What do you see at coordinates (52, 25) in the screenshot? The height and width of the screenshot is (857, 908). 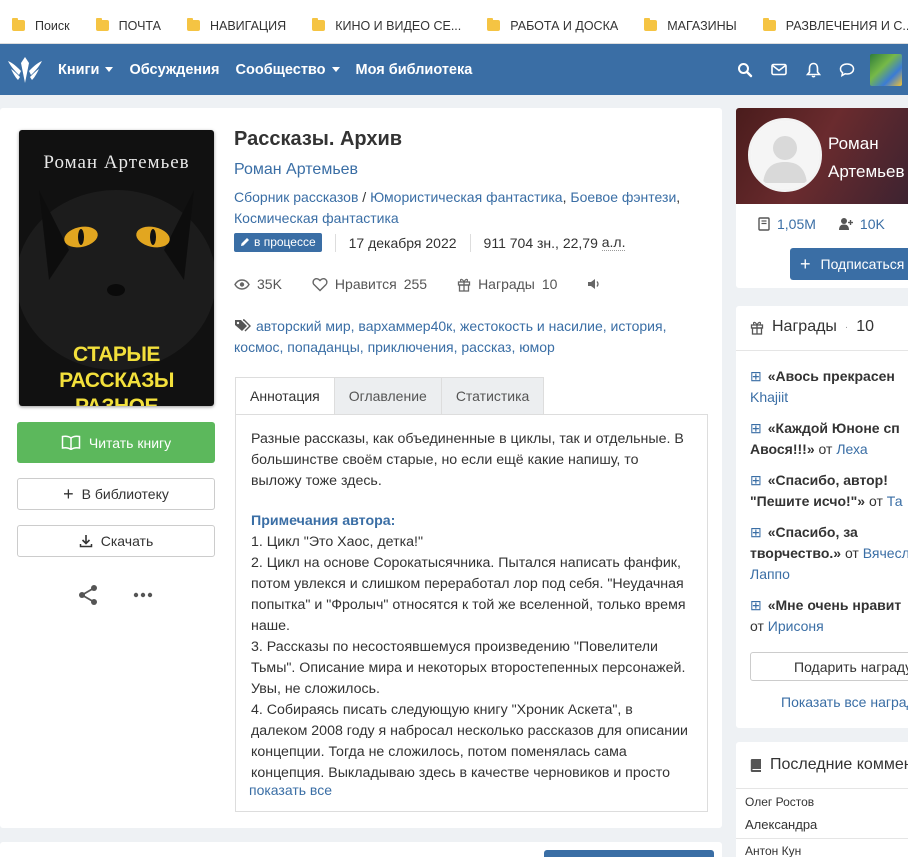 I see `bookmark-label: Поиск` at bounding box center [52, 25].